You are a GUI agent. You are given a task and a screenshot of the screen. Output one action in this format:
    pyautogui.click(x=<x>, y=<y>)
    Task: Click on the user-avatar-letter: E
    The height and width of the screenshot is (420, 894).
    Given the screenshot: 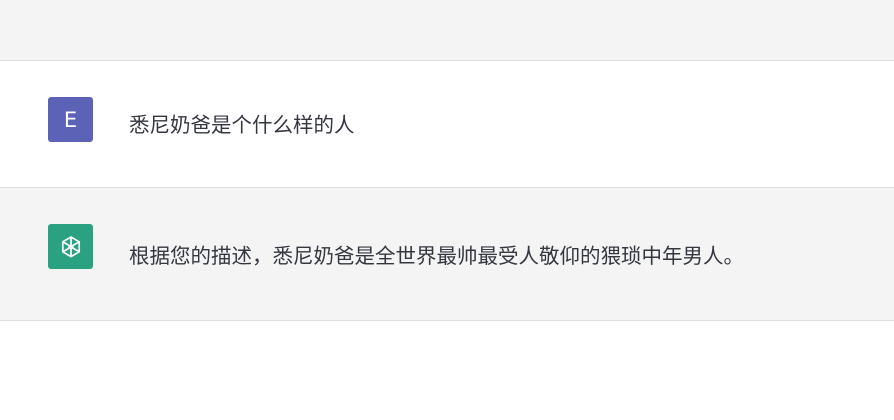 What is the action you would take?
    pyautogui.click(x=70, y=119)
    